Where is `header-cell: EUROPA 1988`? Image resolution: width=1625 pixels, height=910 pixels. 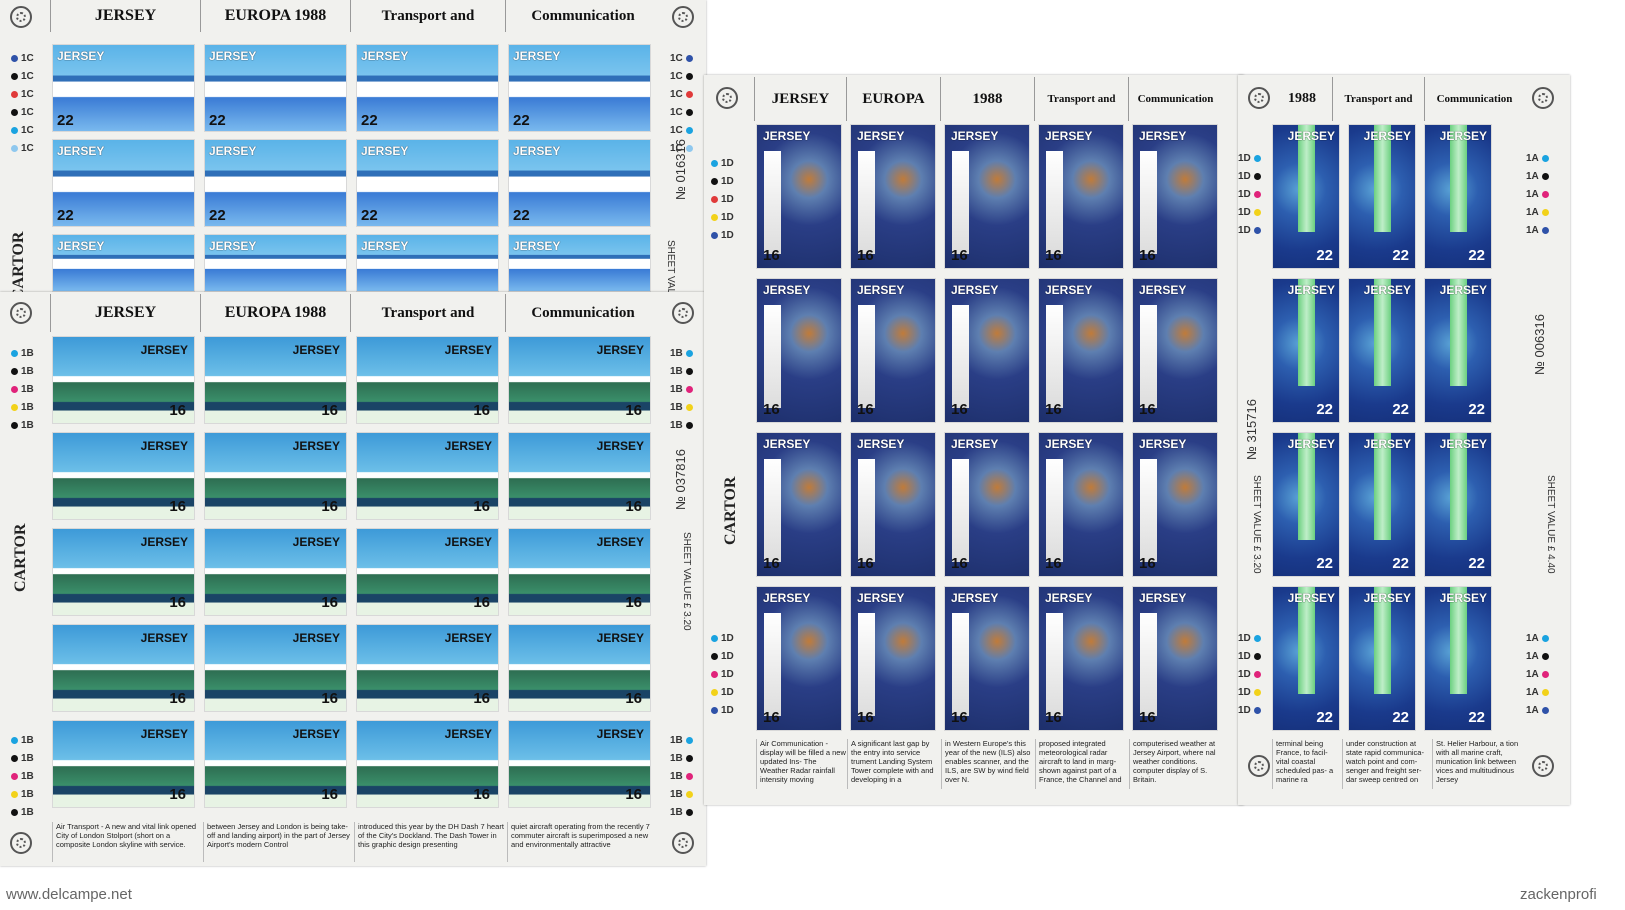
header-cell: EUROPA 1988 is located at coordinates (275, 313).